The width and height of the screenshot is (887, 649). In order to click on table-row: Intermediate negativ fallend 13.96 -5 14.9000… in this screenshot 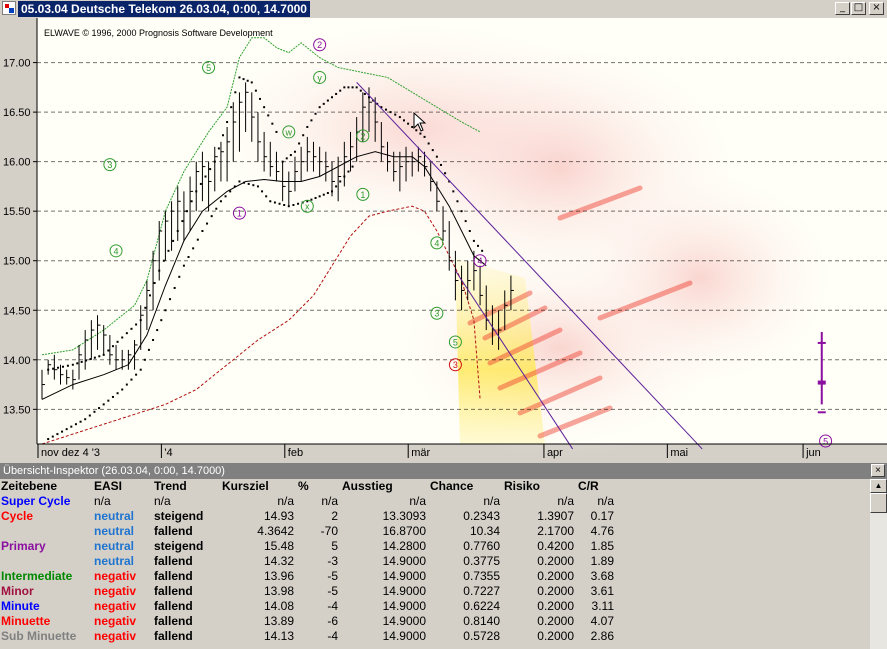, I will do `click(309, 576)`.